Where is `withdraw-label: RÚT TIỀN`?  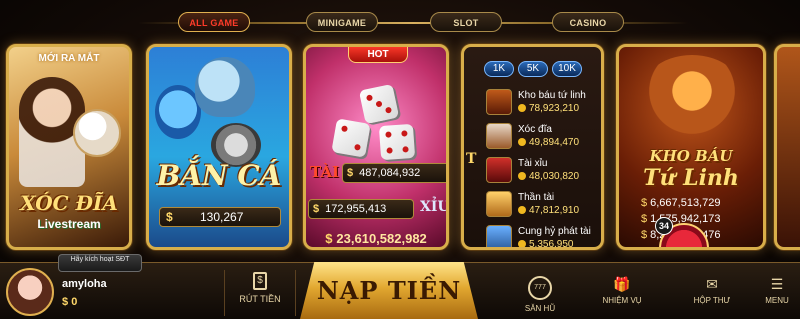
withdraw-label: RÚT TIỀN is located at coordinates (260, 299).